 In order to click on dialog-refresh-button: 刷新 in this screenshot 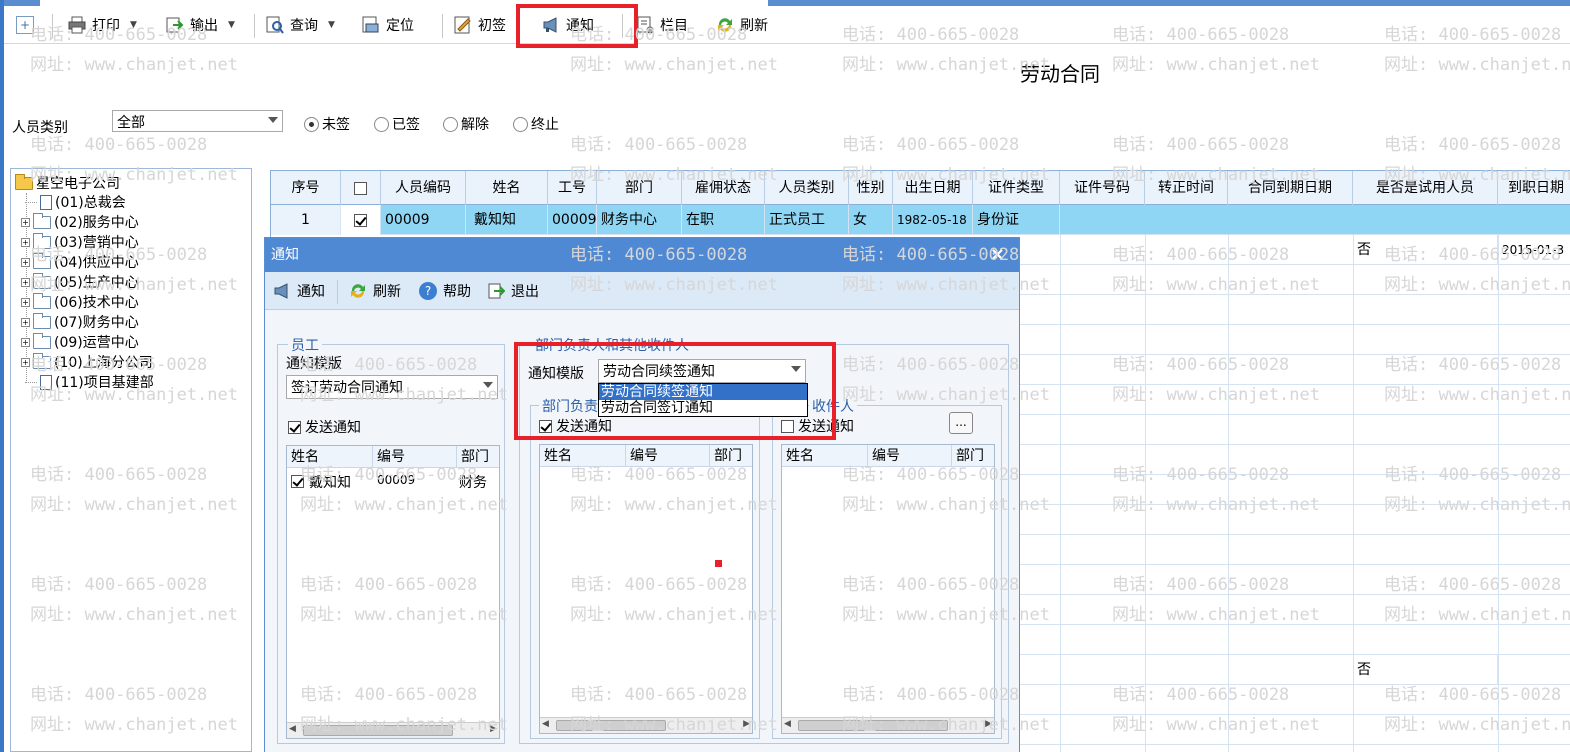, I will do `click(375, 291)`.